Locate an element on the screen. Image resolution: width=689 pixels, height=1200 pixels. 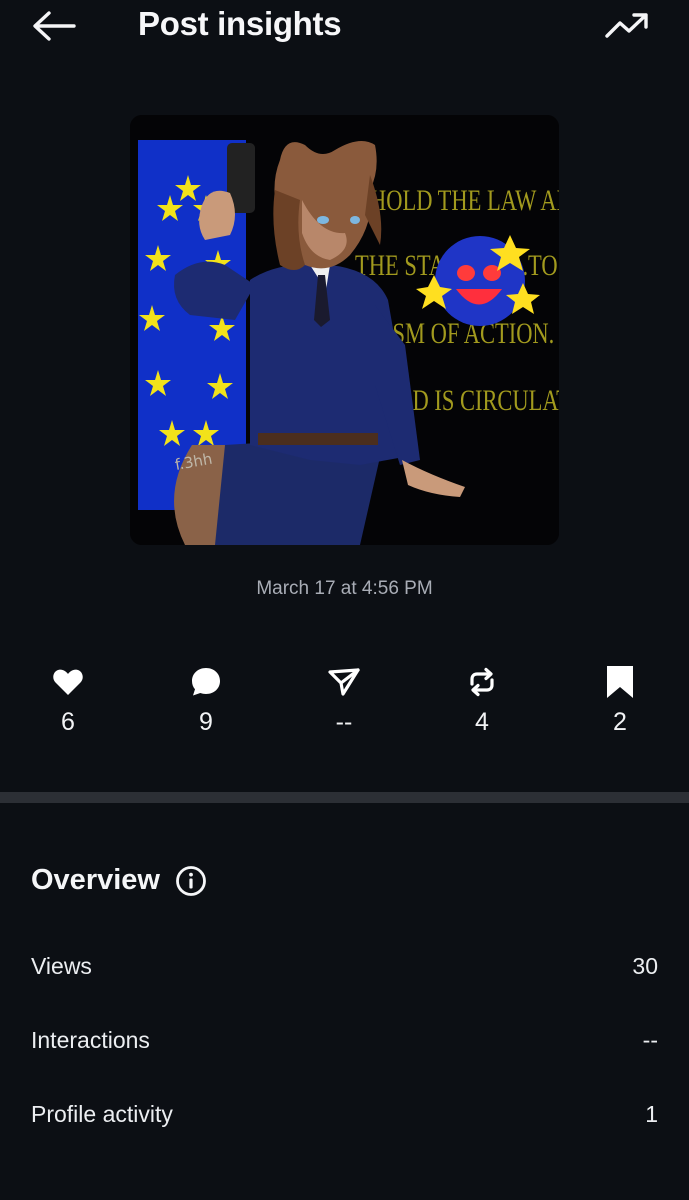
likes-count: 6 is located at coordinates (68, 722).